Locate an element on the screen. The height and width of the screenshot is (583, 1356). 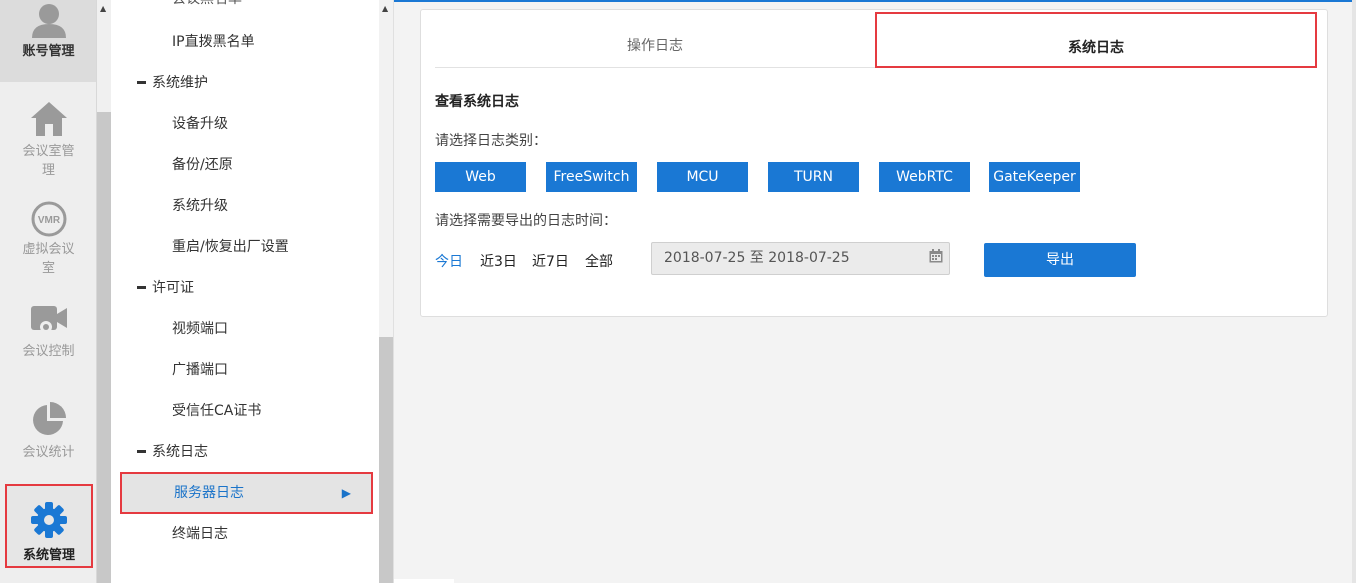
tab-system-log: 系统日志 is located at coordinates (1096, 40).